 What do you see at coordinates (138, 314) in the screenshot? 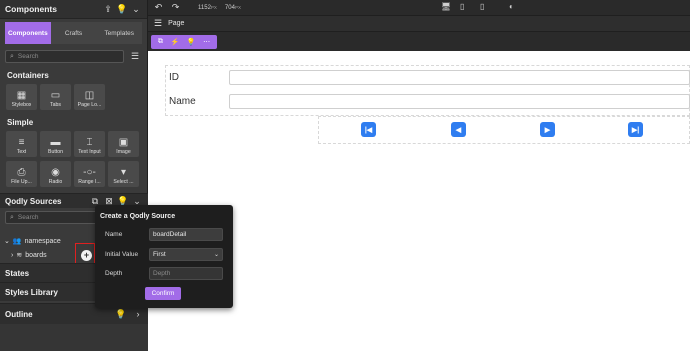
I see `chevron-right-icon: ›` at bounding box center [138, 314].